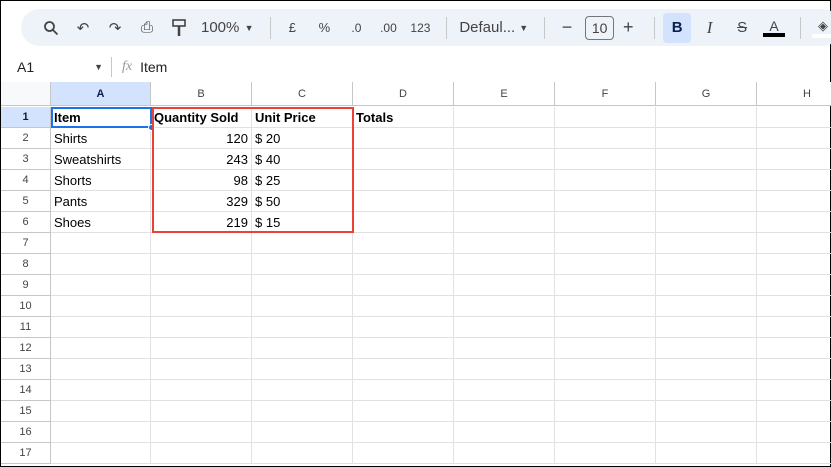 Image resolution: width=831 pixels, height=467 pixels. I want to click on cell-h8, so click(794, 264).